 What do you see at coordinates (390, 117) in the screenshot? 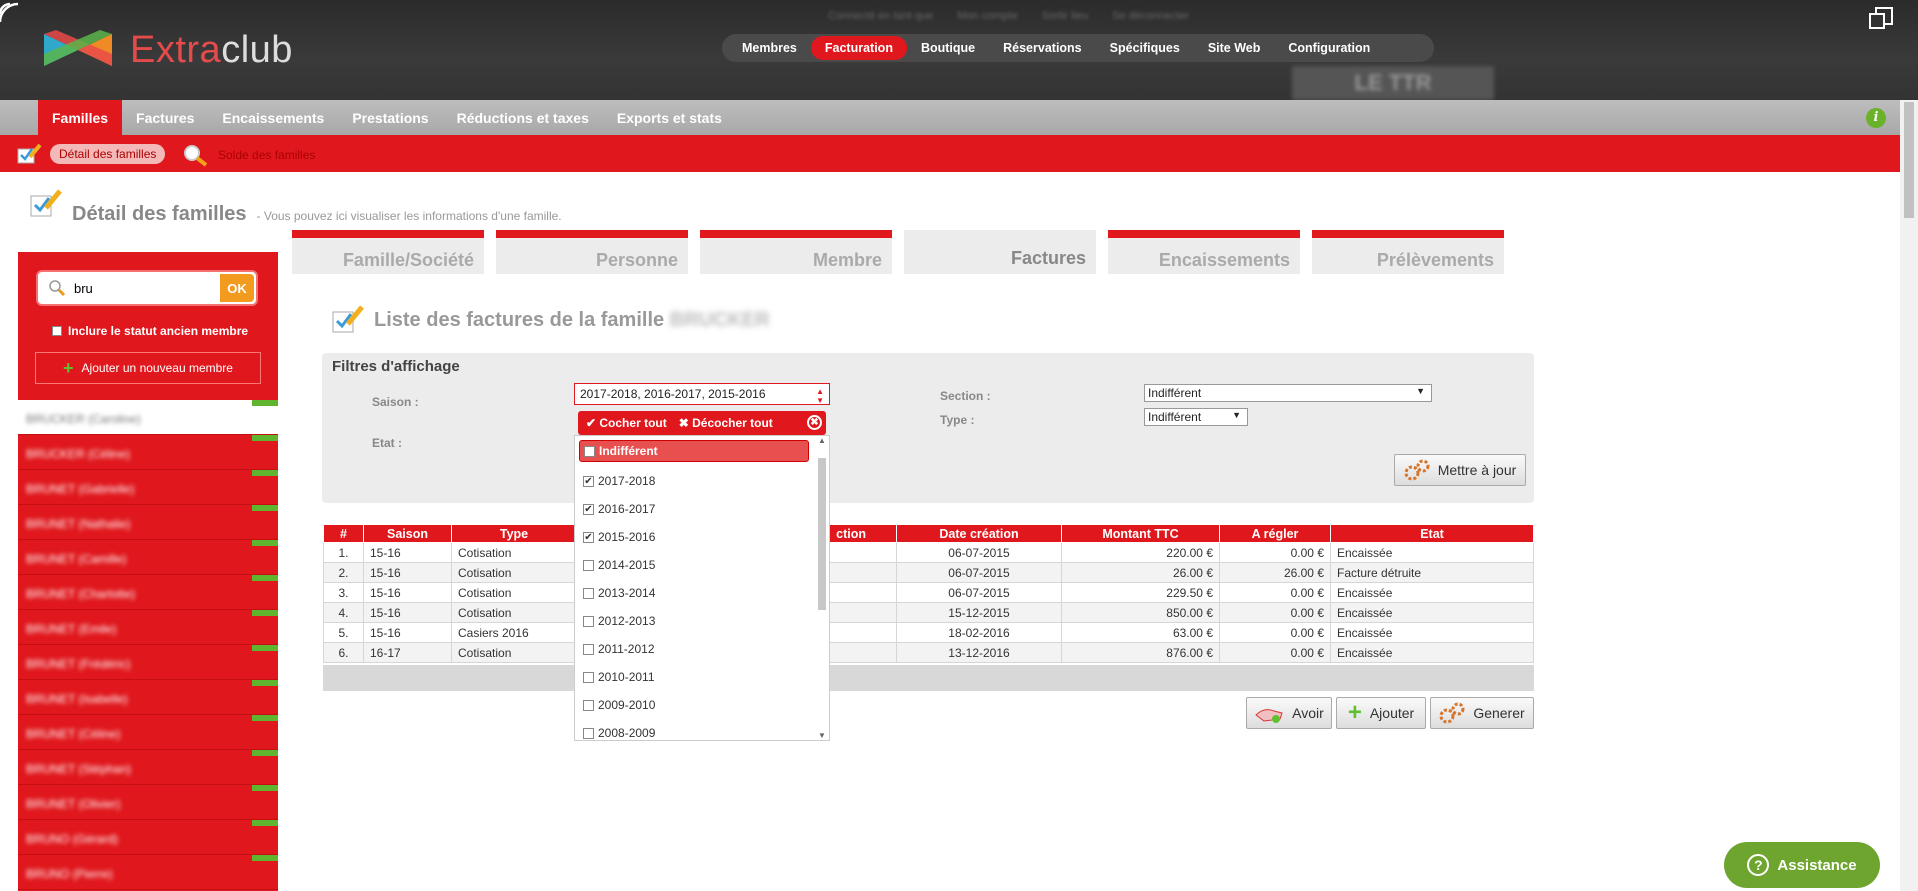
I see `subnav-prestations: Prestations` at bounding box center [390, 117].